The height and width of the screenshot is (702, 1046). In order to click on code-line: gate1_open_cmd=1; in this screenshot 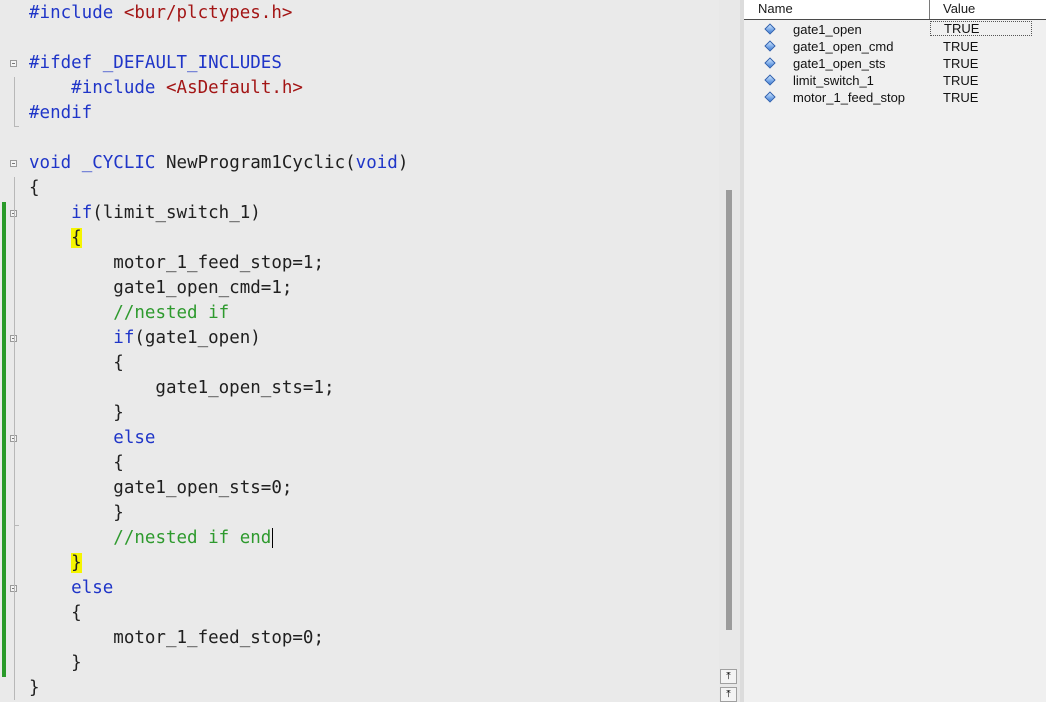, I will do `click(160, 288)`.